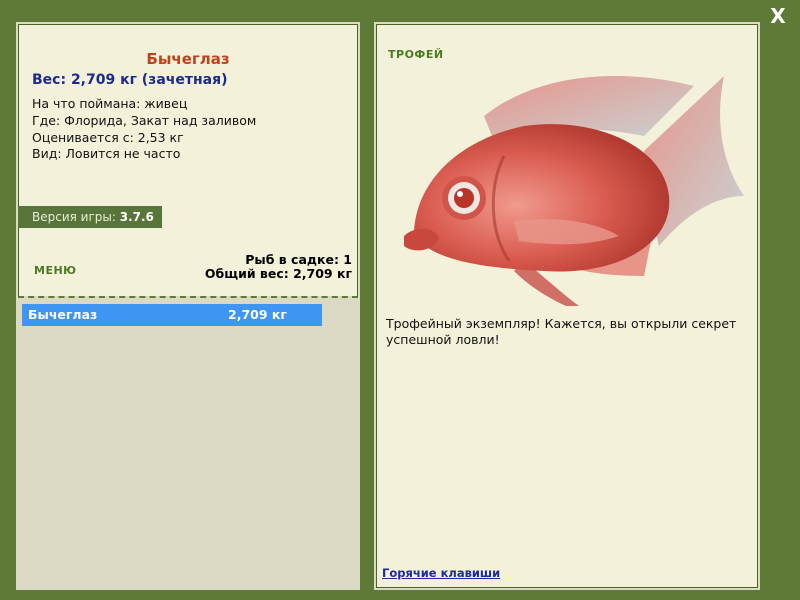 The width and height of the screenshot is (800, 600). I want to click on list-item-name: Бычеглаз, so click(63, 314).